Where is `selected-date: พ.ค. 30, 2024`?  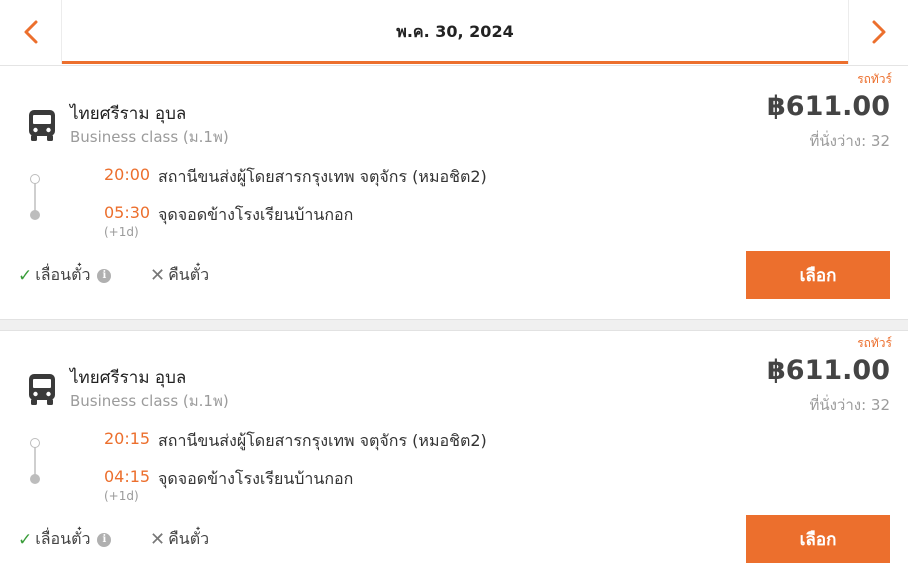
selected-date: พ.ค. 30, 2024 is located at coordinates (455, 31).